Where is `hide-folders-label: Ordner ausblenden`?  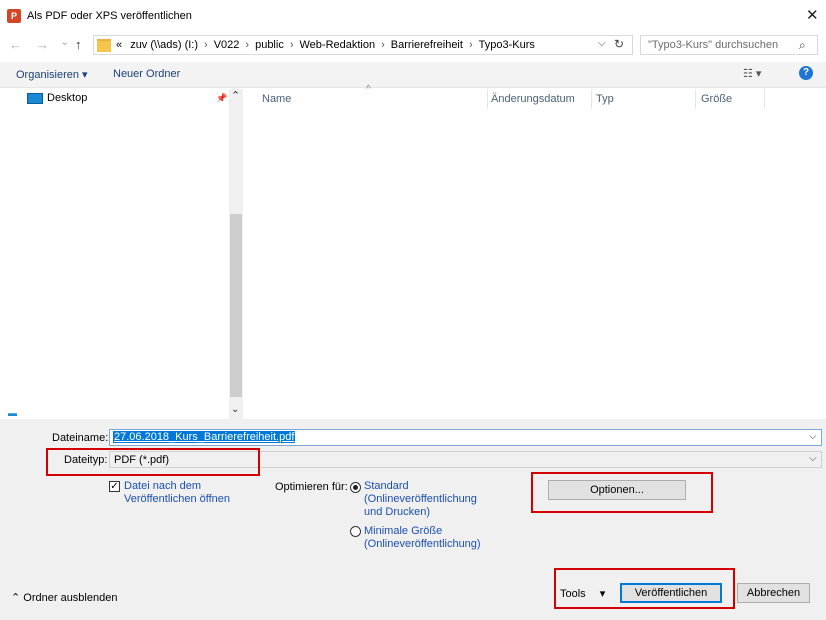 hide-folders-label: Ordner ausblenden is located at coordinates (70, 598).